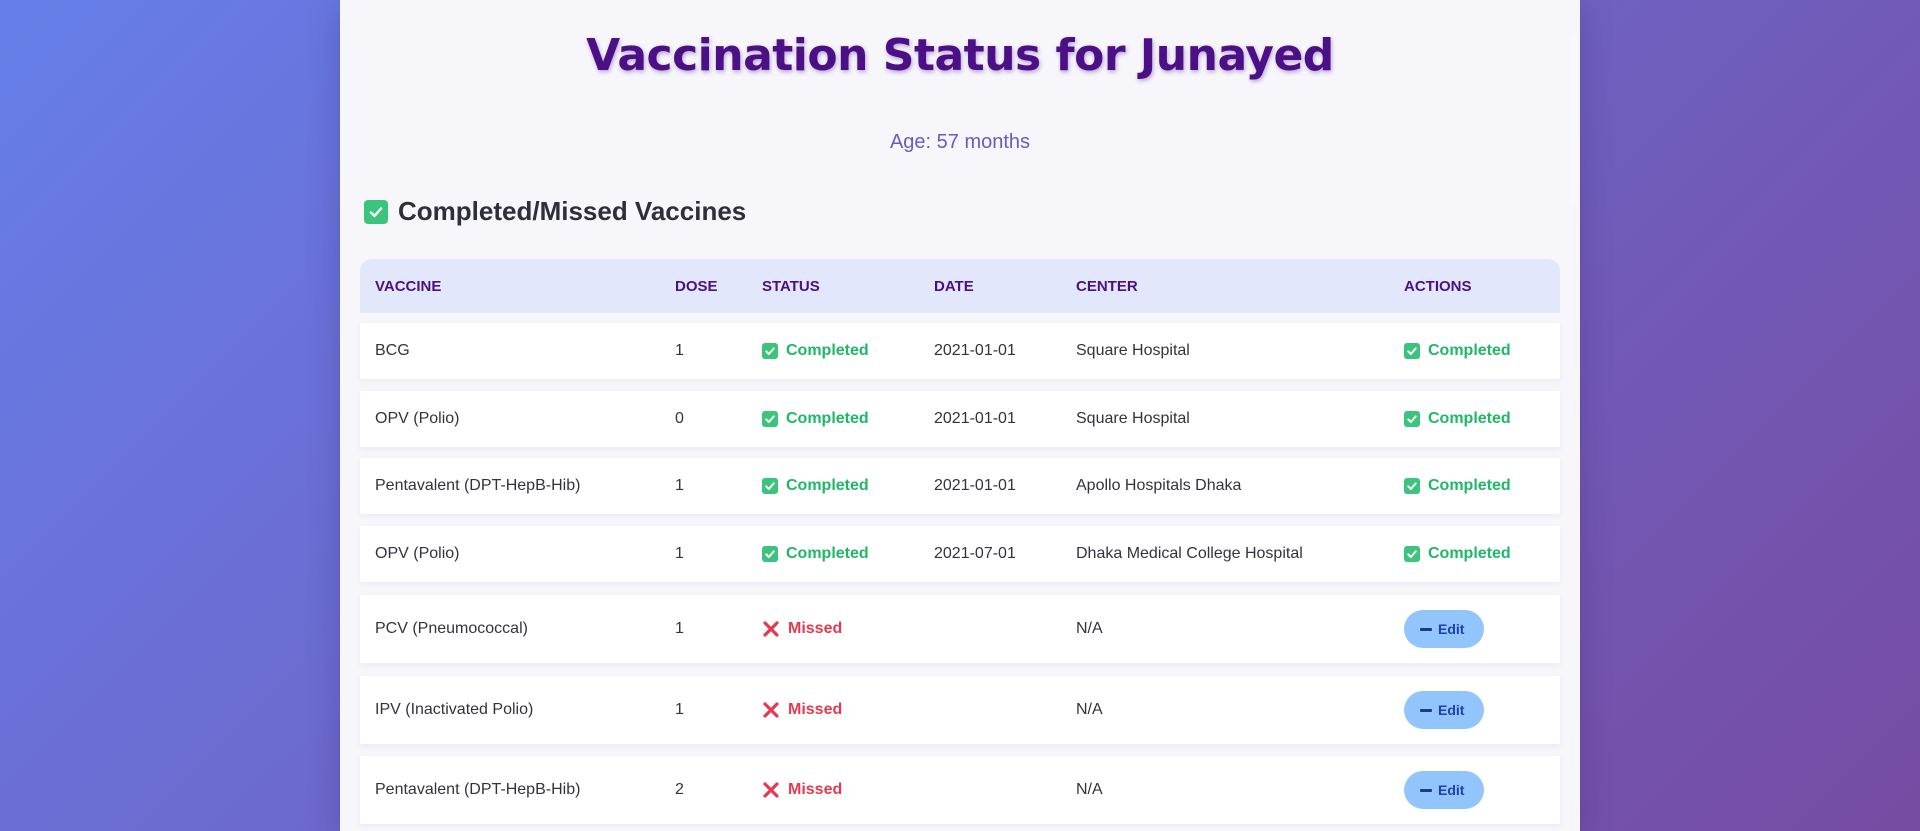 Image resolution: width=1920 pixels, height=831 pixels. What do you see at coordinates (975, 553) in the screenshot?
I see `cell-date: 2021-07-01` at bounding box center [975, 553].